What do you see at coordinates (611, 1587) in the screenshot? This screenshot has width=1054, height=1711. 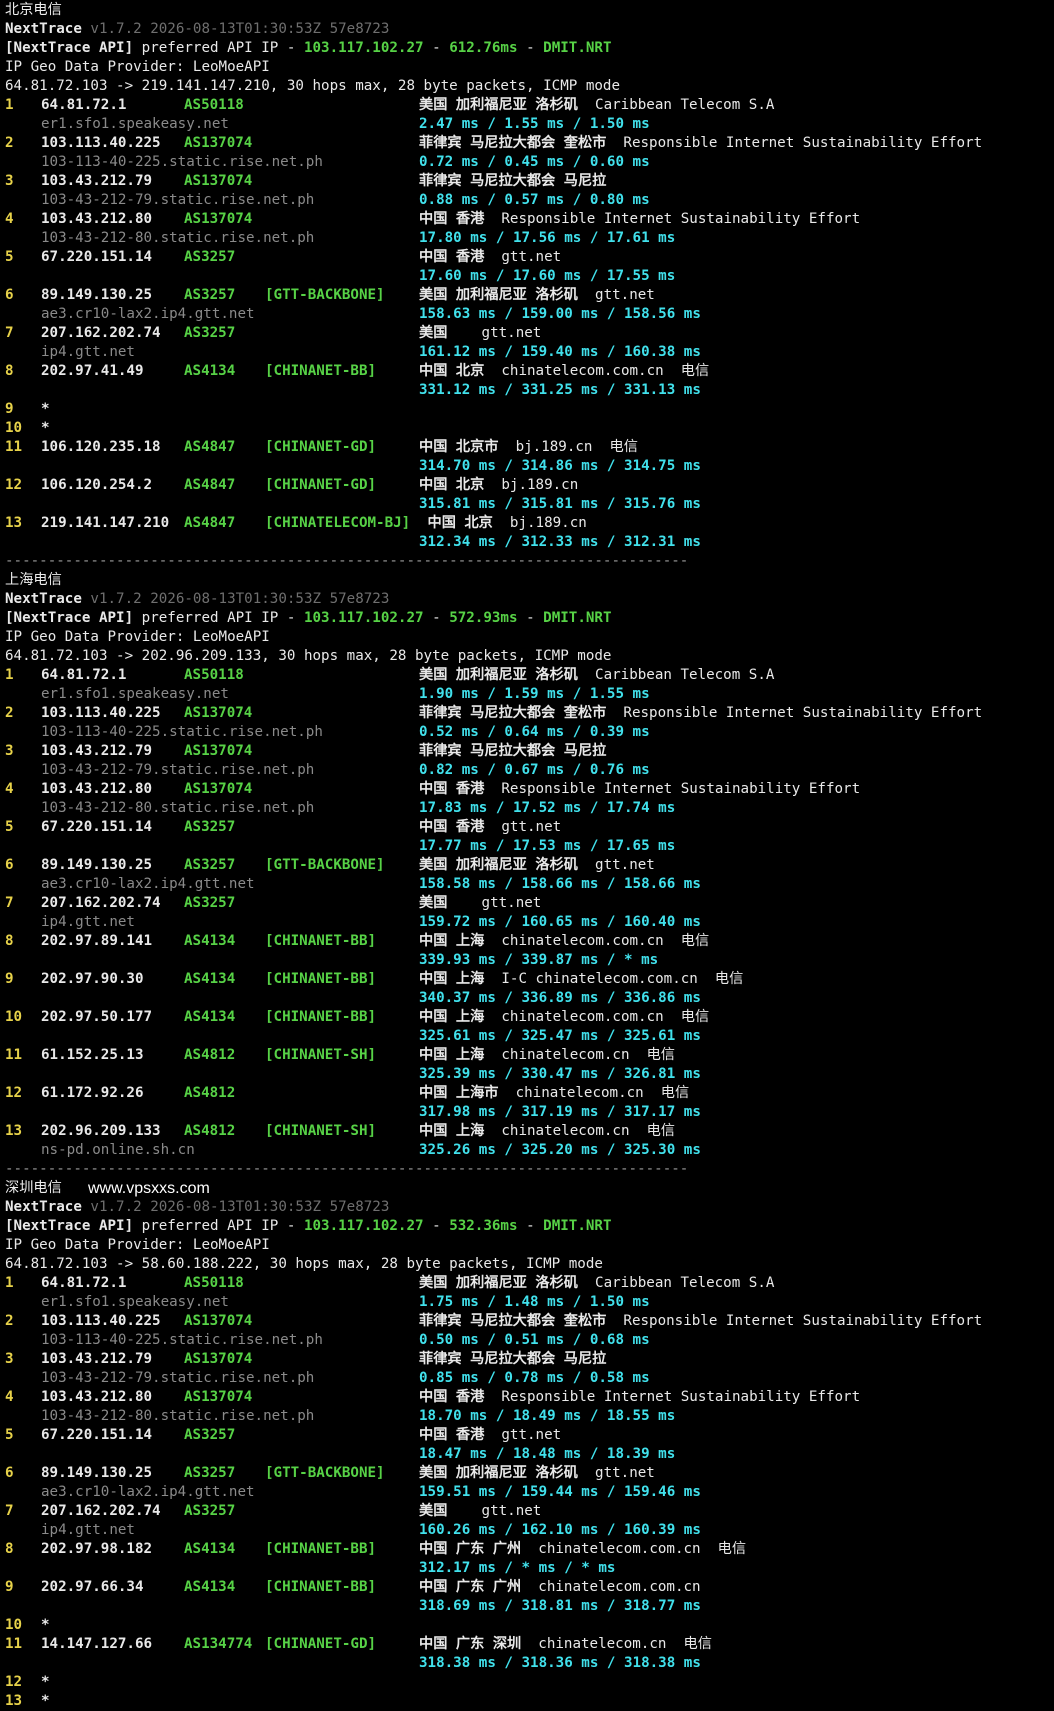 I see `hop-org: chinatelecom.com.cn` at bounding box center [611, 1587].